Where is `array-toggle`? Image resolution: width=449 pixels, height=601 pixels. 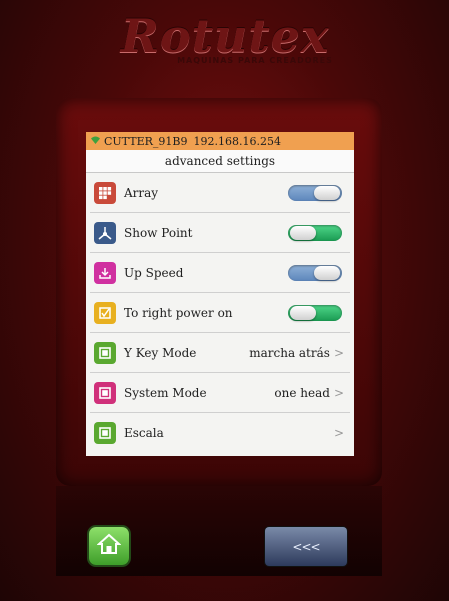
array-toggle is located at coordinates (315, 192).